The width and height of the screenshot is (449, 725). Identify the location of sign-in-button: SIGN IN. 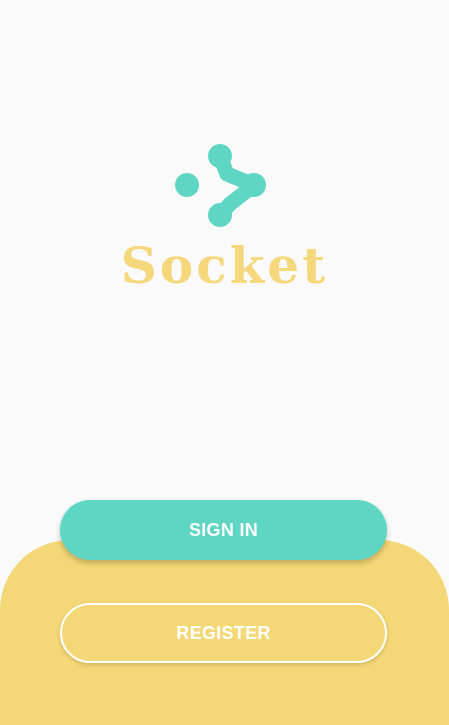
(223, 530).